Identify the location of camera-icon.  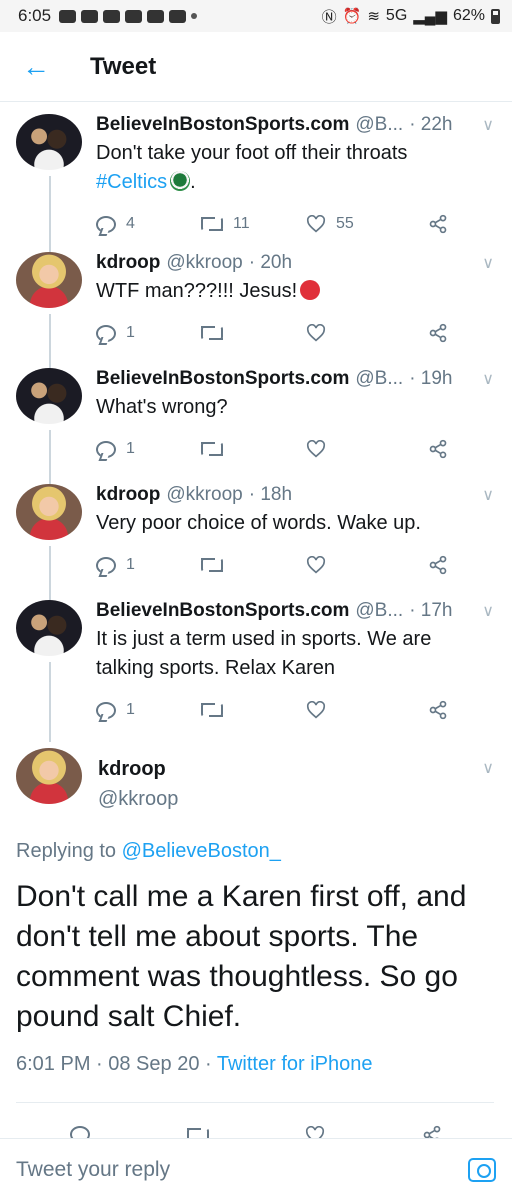
(482, 1169).